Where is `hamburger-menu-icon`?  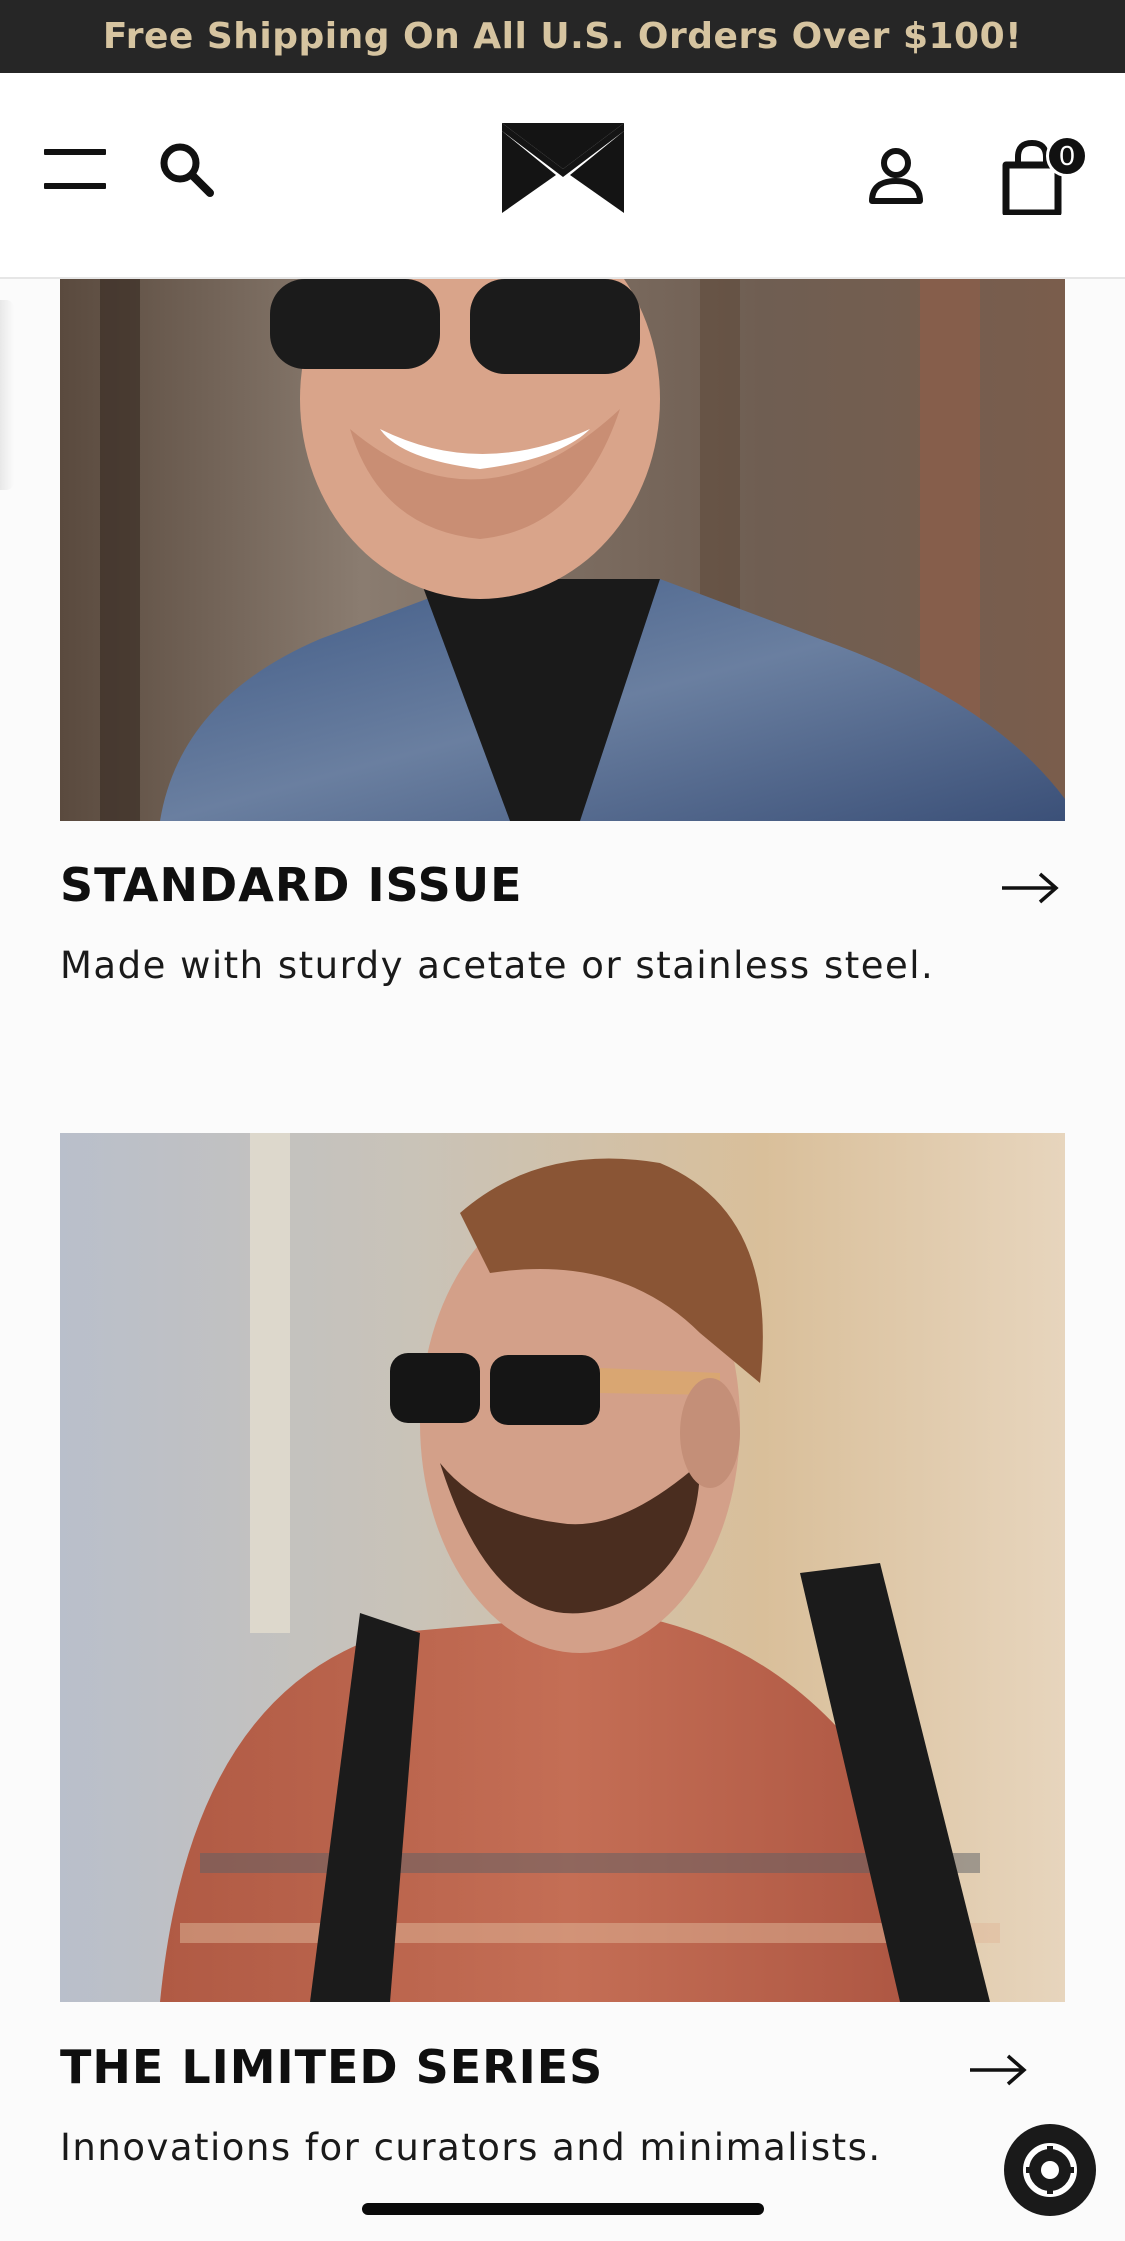 hamburger-menu-icon is located at coordinates (75, 169).